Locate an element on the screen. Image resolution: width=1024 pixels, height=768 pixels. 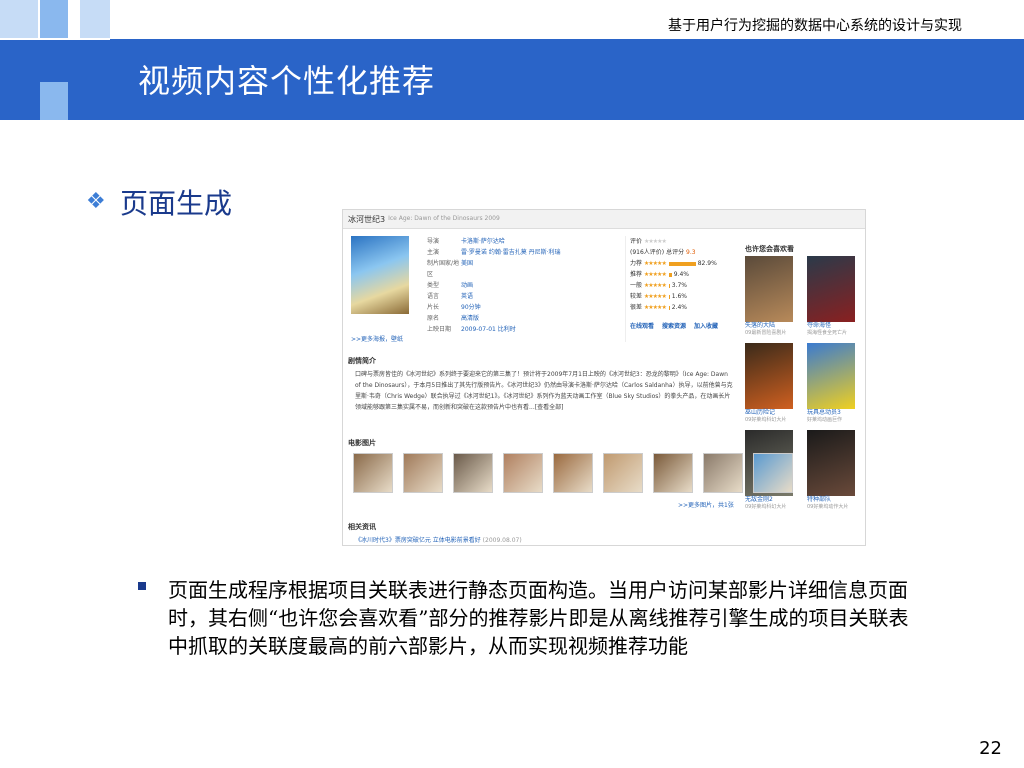
slide-caption: 基于用户行为挖掘的数据中心系统的设计与实现 is located at coordinates (815, 26).